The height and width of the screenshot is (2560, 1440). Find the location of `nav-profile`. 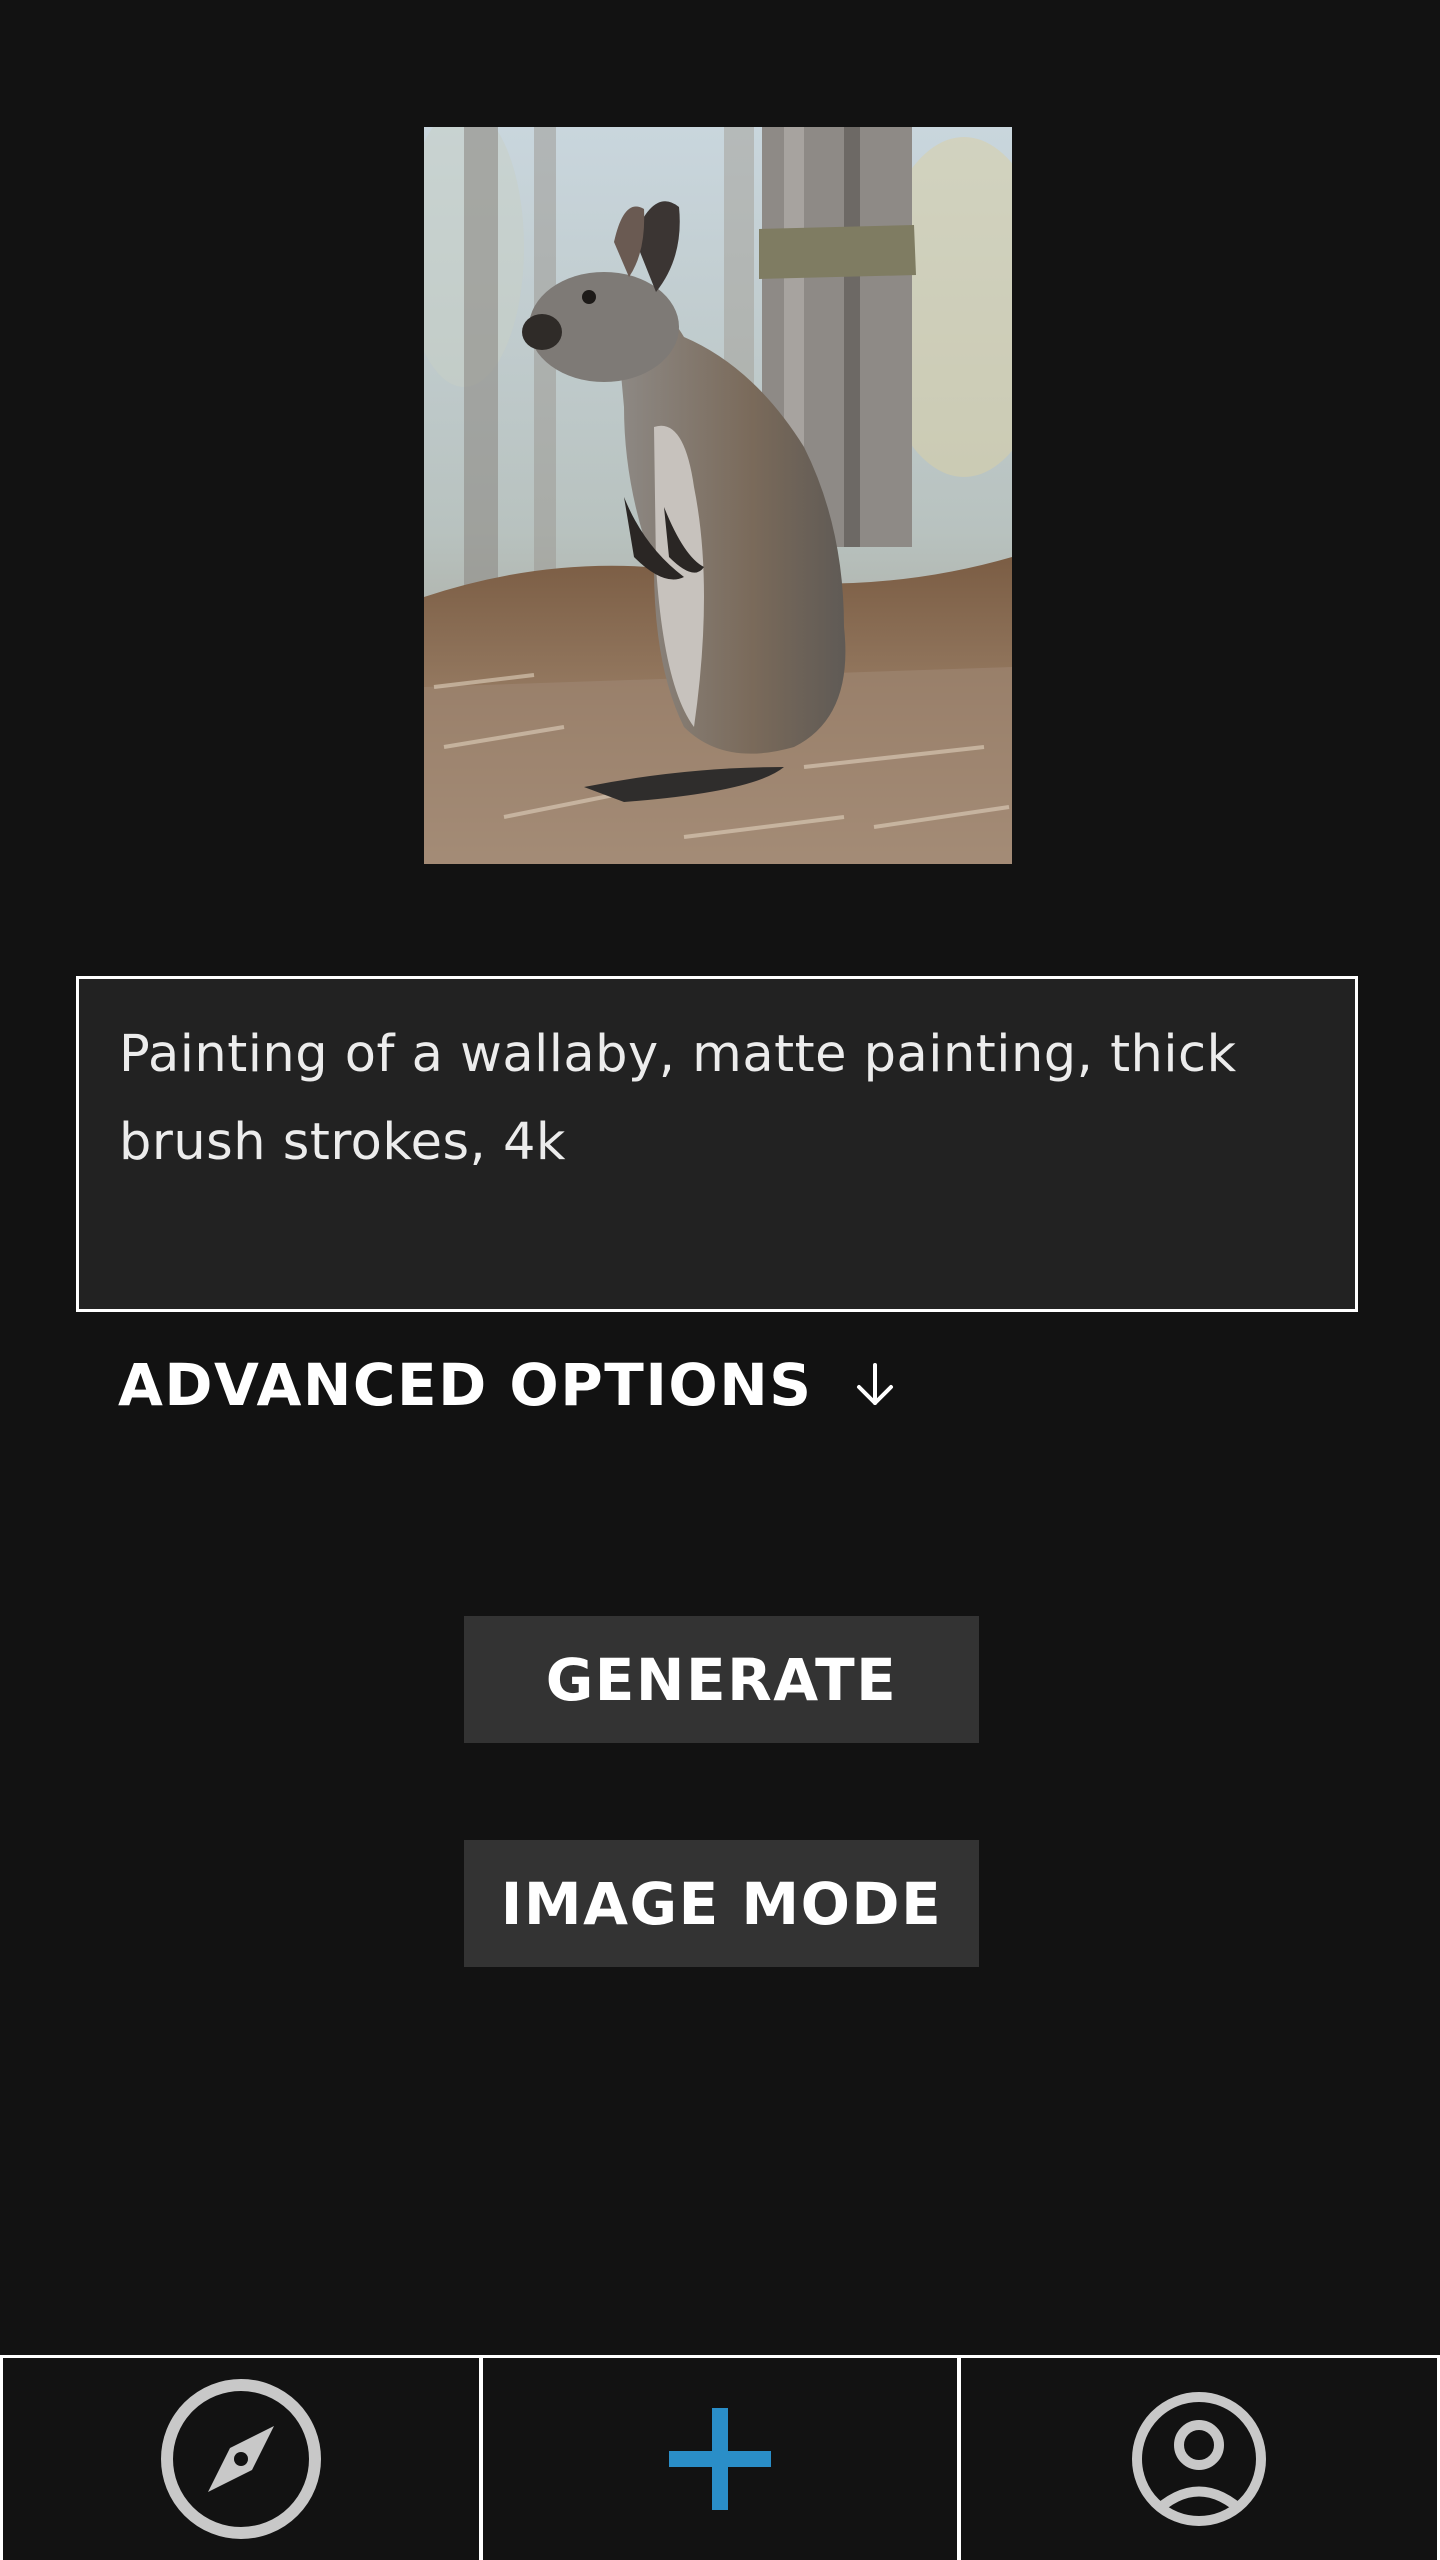

nav-profile is located at coordinates (1200, 2459).